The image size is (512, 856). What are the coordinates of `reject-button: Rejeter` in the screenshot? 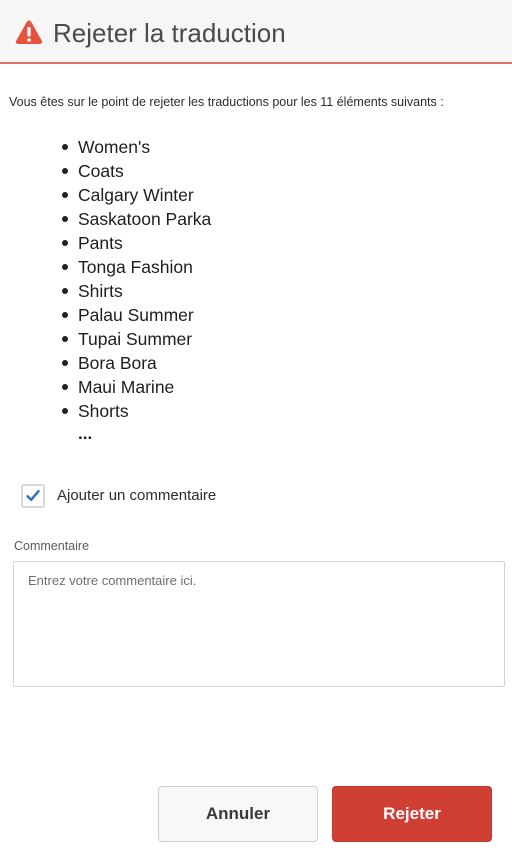 It's located at (412, 814).